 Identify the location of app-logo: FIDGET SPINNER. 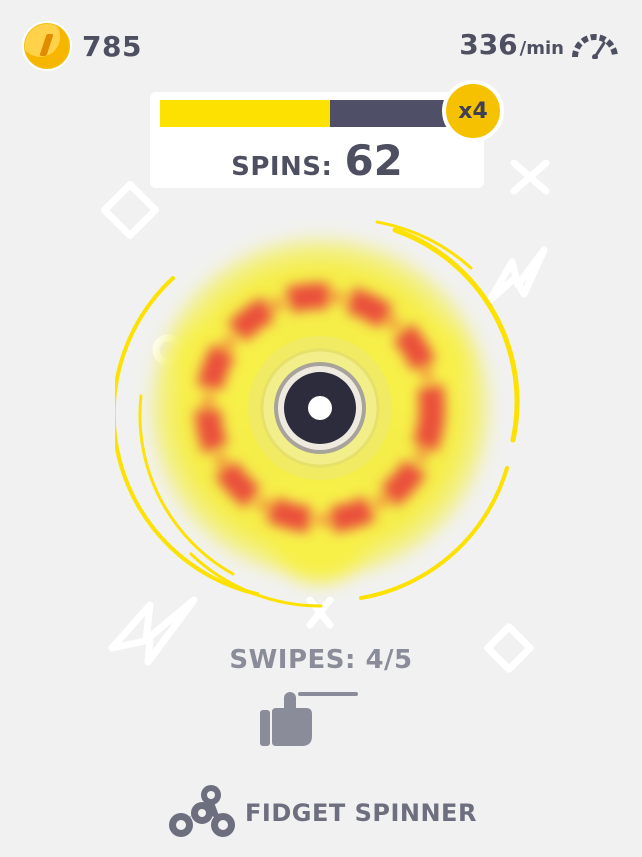
(322, 813).